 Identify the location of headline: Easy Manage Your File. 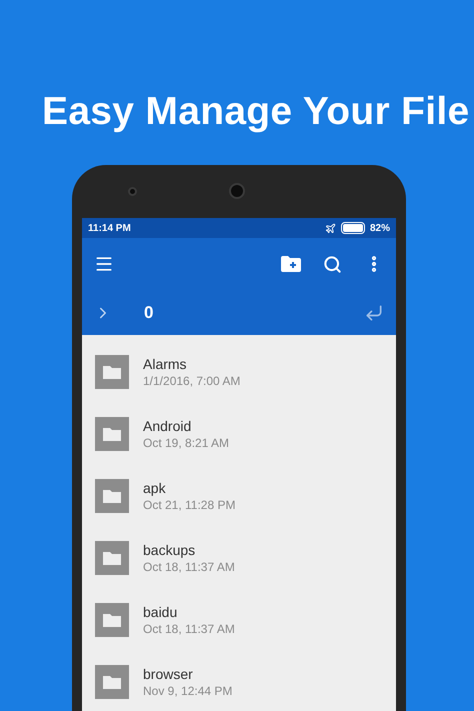
(256, 112).